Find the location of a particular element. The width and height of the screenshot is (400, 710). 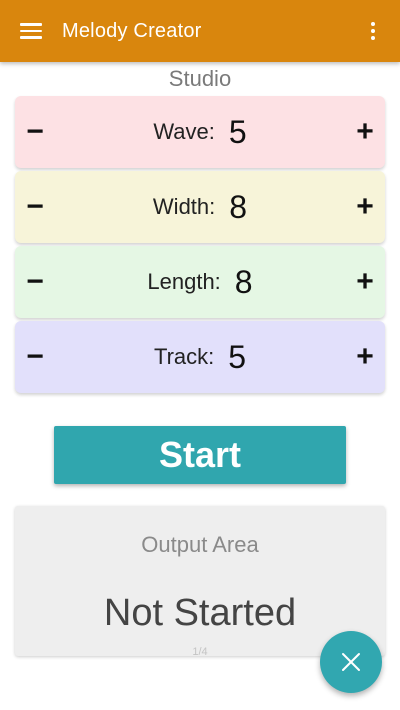

length-control: − Length: 8 + is located at coordinates (200, 282).